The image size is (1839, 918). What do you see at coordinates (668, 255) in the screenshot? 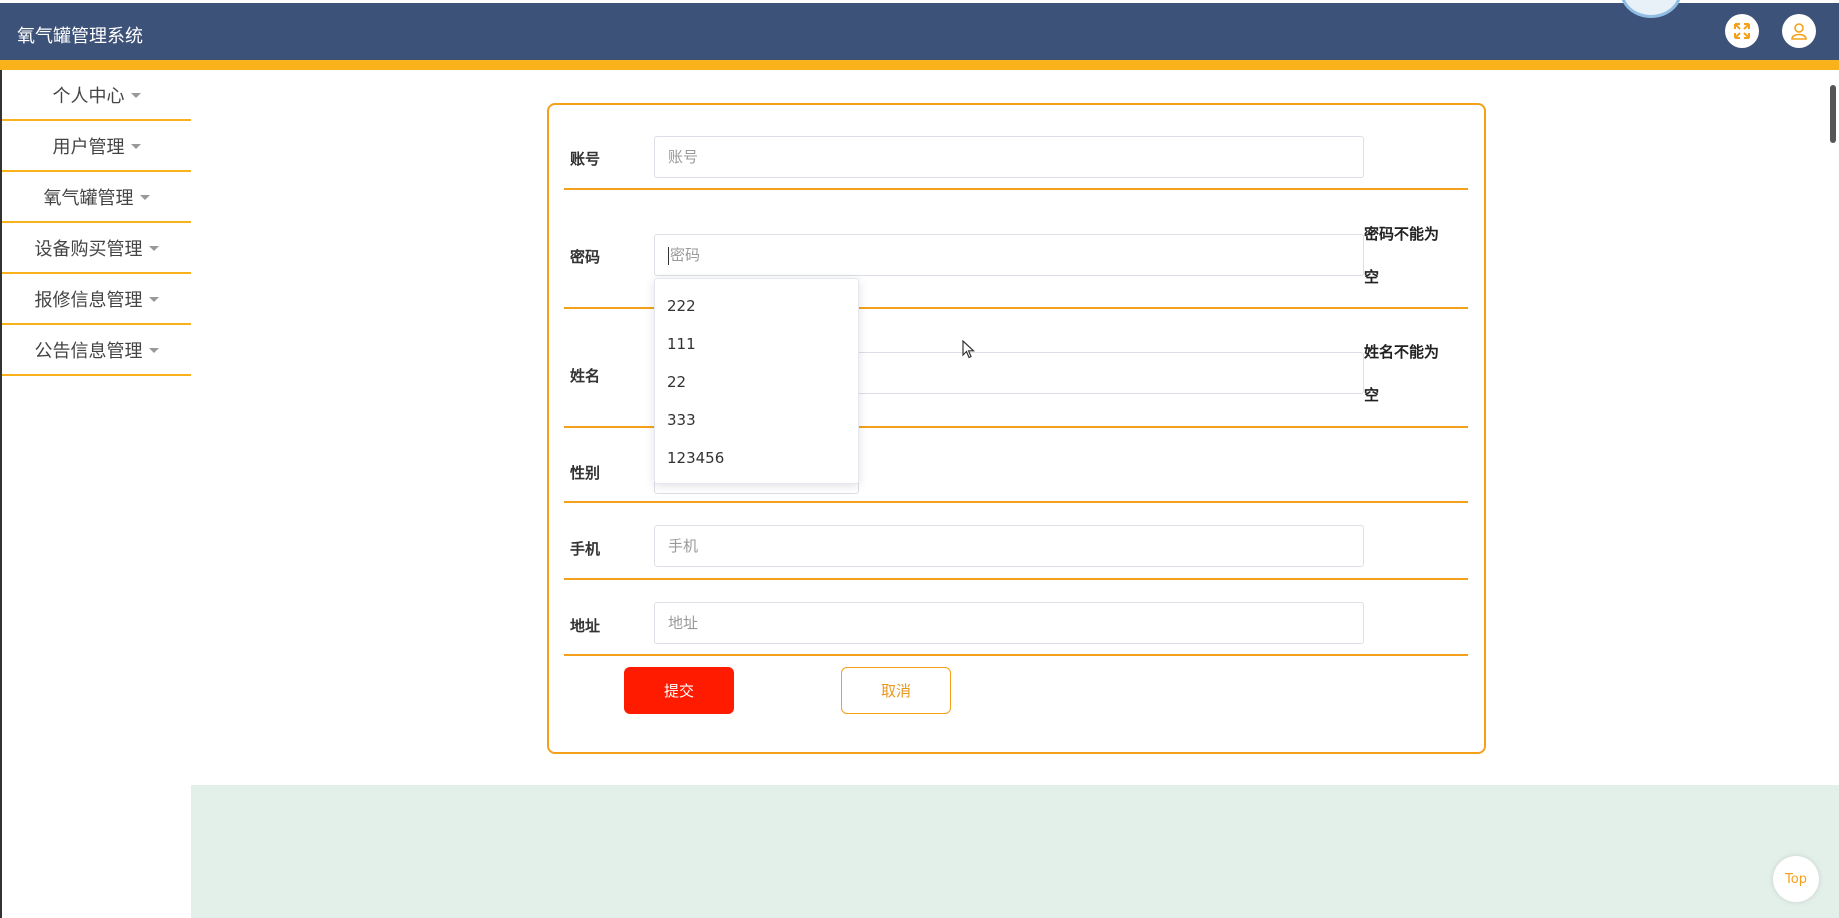
I see `text-cursor` at bounding box center [668, 255].